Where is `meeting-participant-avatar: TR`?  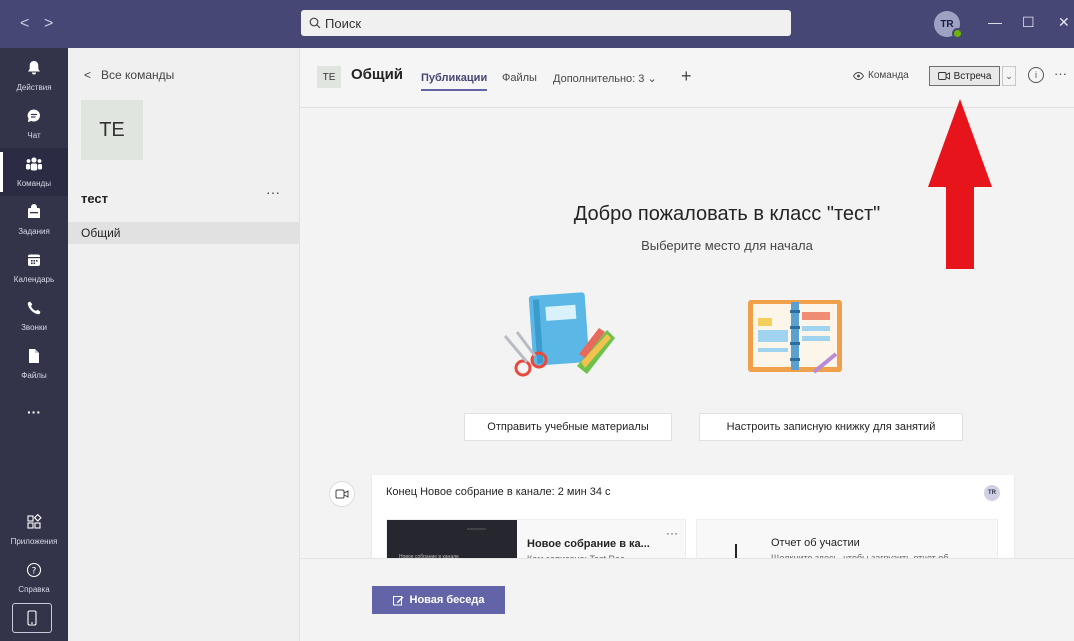 meeting-participant-avatar: TR is located at coordinates (992, 493).